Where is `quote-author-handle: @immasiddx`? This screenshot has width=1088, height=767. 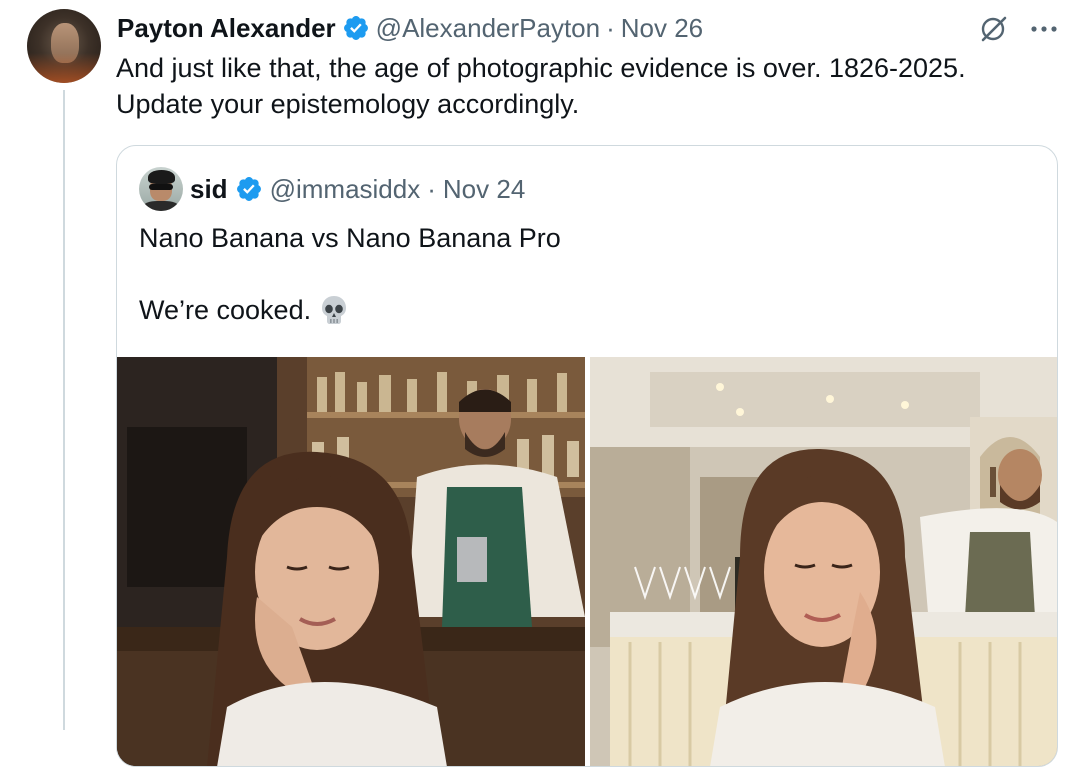
quote-author-handle: @immasiddx is located at coordinates (345, 189).